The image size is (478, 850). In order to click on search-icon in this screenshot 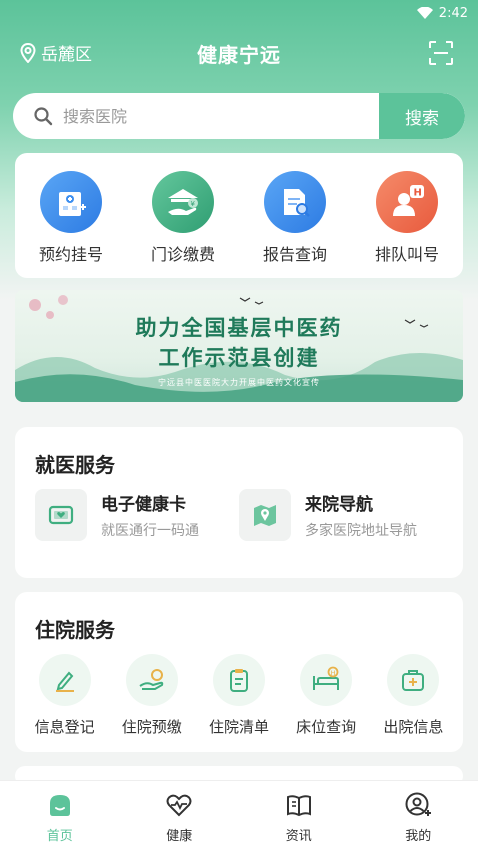, I will do `click(43, 116)`.